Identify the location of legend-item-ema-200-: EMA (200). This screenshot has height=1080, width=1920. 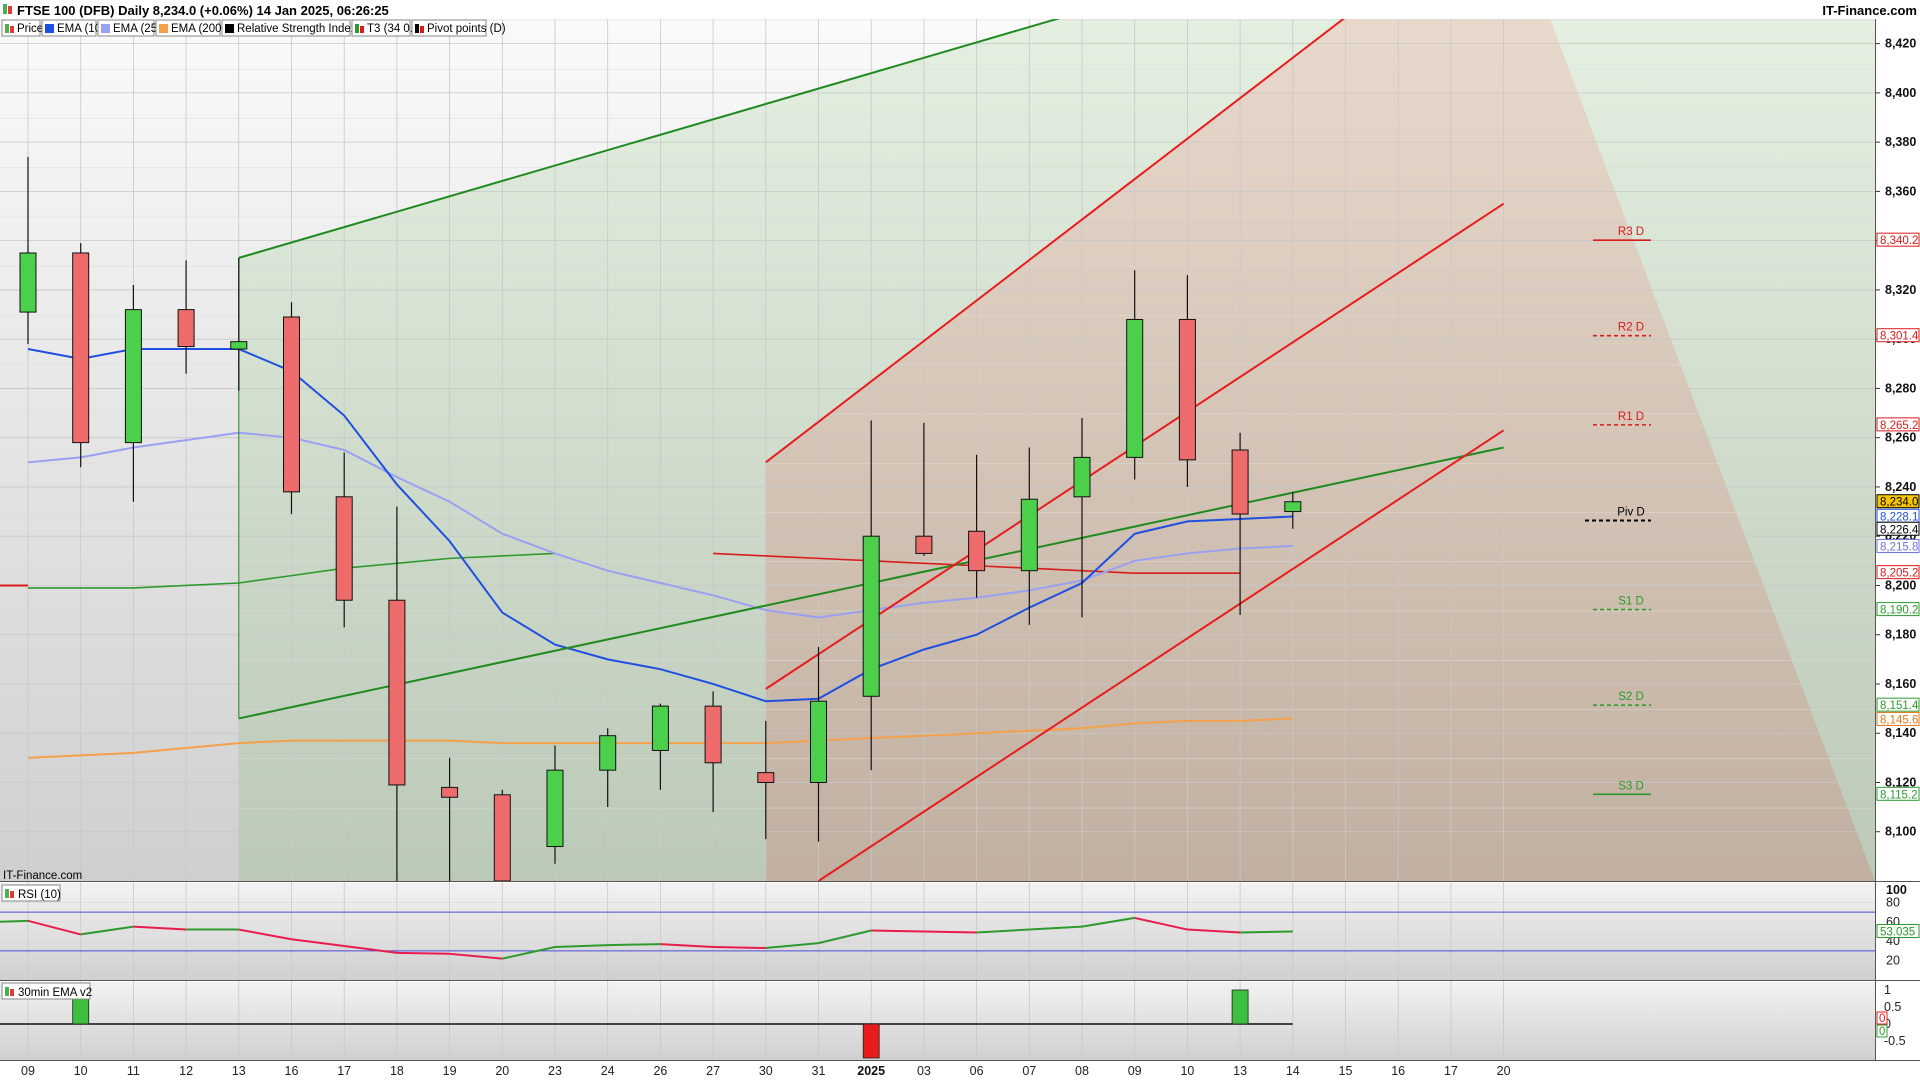
(190, 28).